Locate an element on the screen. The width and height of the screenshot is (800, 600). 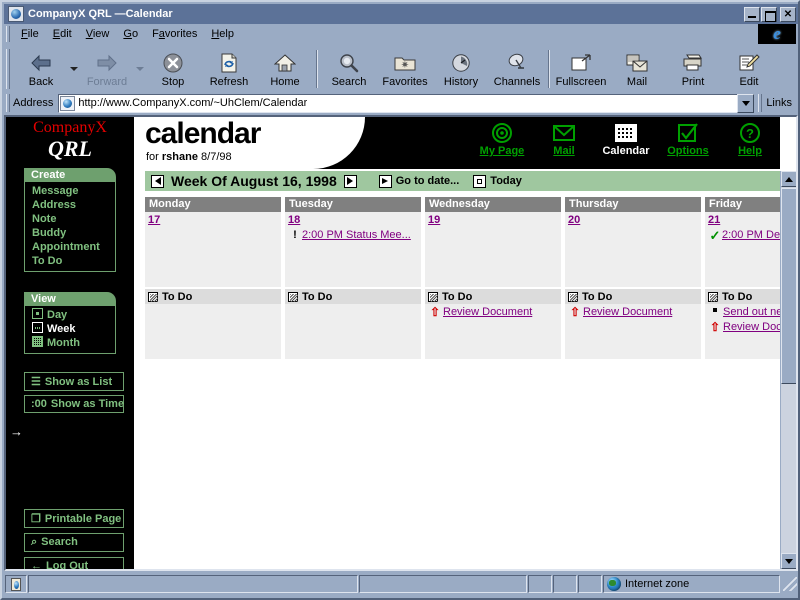
printable-page-icon: ❐ is located at coordinates (36, 519).